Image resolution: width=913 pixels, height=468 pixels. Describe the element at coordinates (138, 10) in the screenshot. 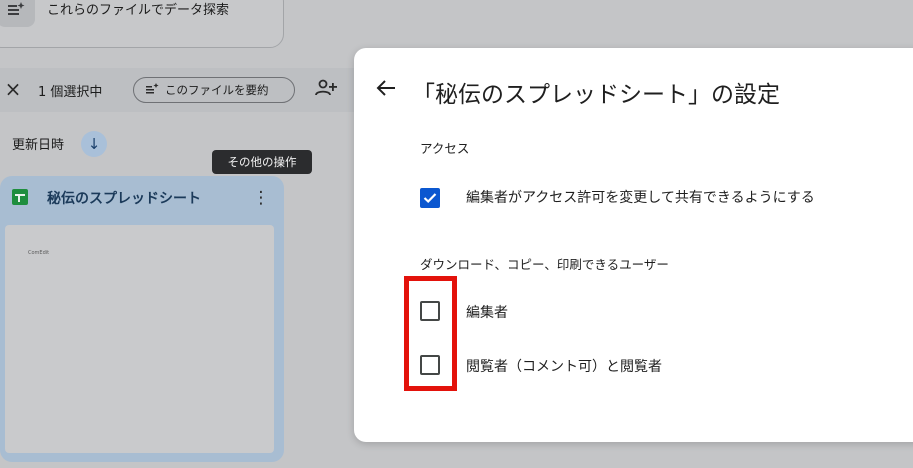

I see `explore-data-label: これらのファイルでデータ探索` at that location.